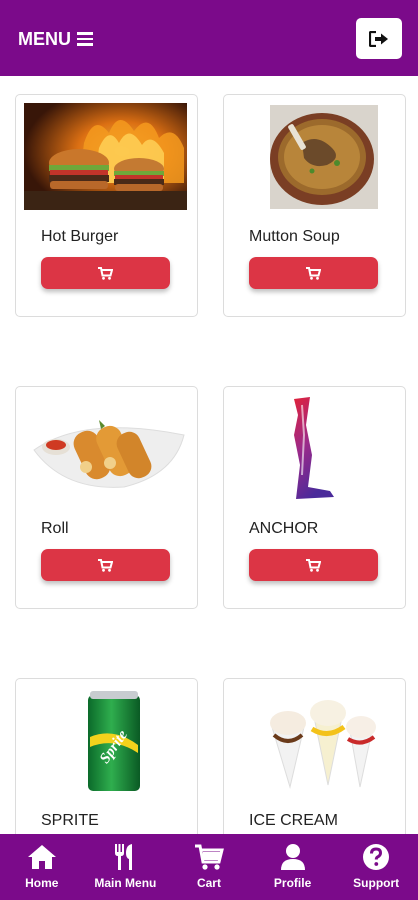 The image size is (418, 900). Describe the element at coordinates (105, 448) in the screenshot. I see `product-image-roll` at that location.